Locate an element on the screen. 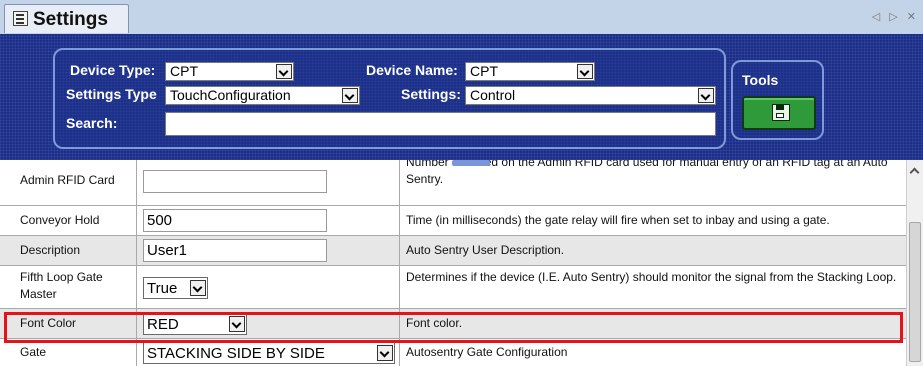  device-type-select: CPT is located at coordinates (229, 71).